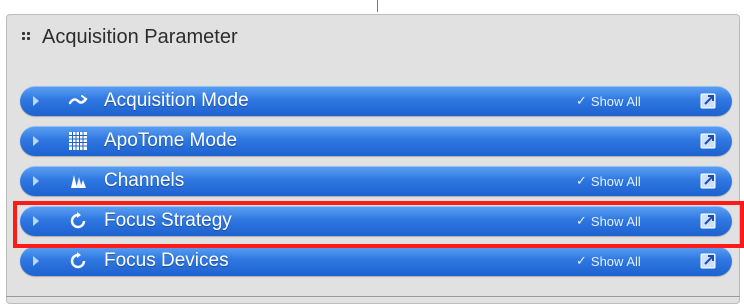  Describe the element at coordinates (376, 261) in the screenshot. I see `row-focus-devices: Focus Devices ✓ Show All` at that location.